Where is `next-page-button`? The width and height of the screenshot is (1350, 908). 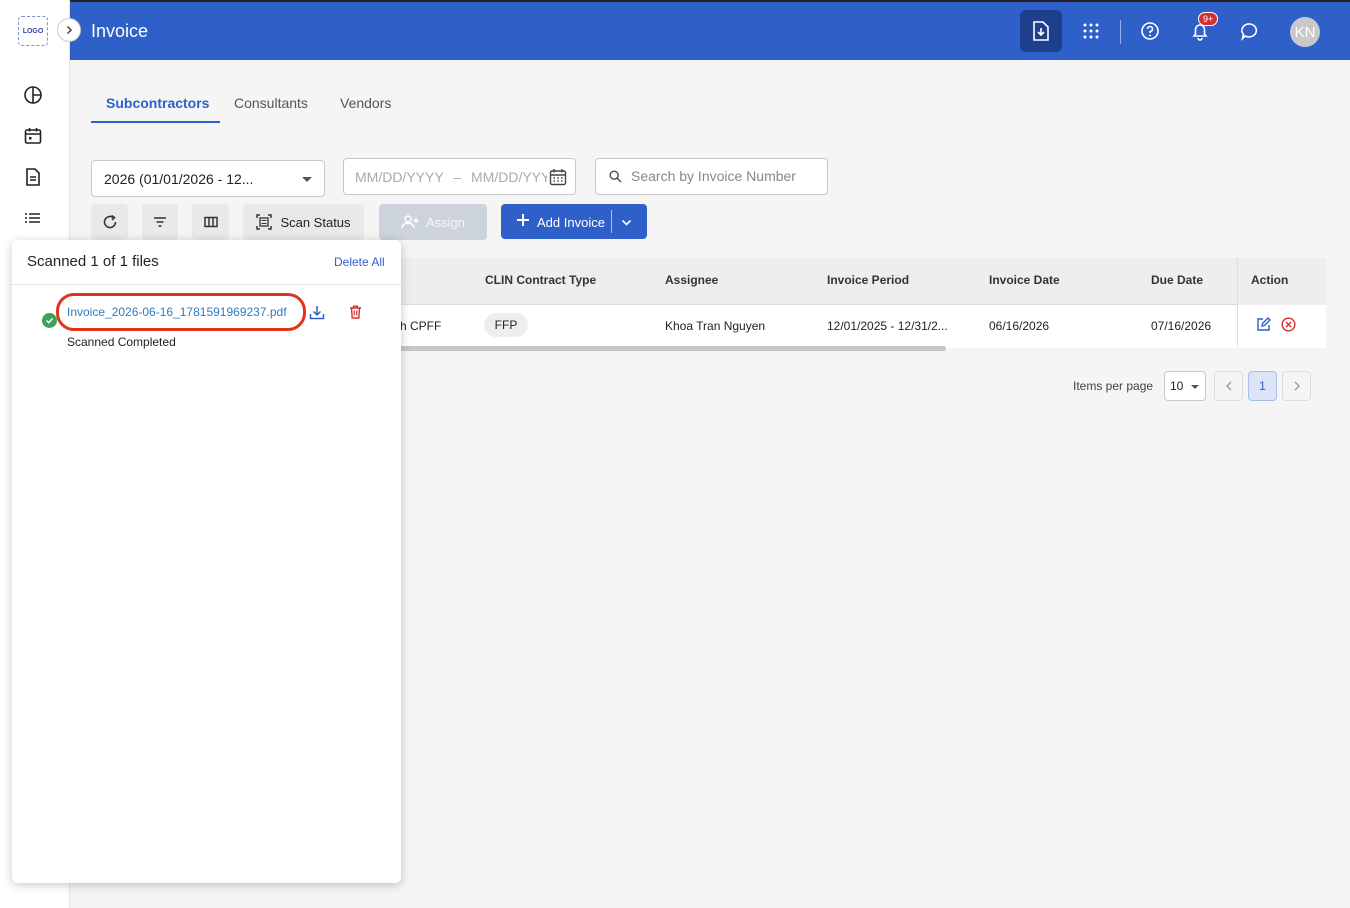
next-page-button is located at coordinates (1296, 386).